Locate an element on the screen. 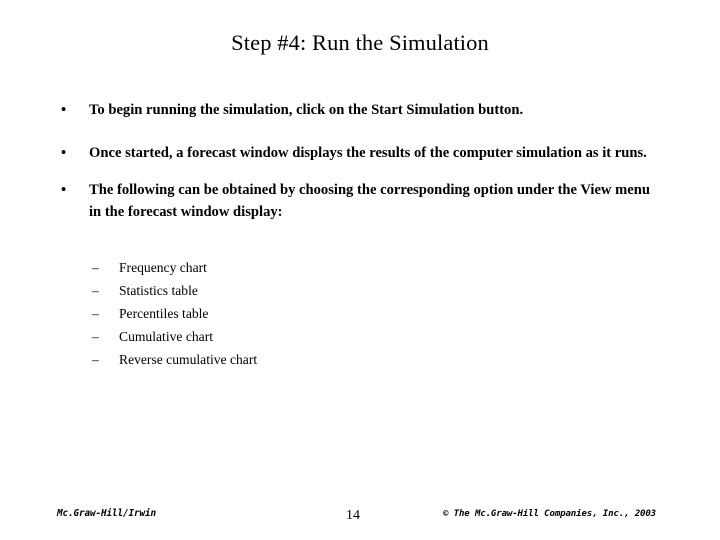 The image size is (720, 540). sub-bullet-label: Frequency chart is located at coordinates (163, 267).